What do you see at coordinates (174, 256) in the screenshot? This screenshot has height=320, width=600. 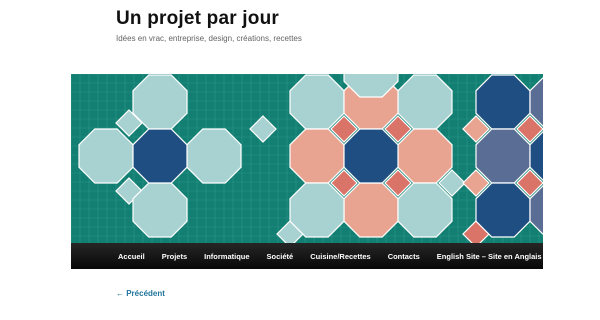 I see `nav-item-projets: Projets` at bounding box center [174, 256].